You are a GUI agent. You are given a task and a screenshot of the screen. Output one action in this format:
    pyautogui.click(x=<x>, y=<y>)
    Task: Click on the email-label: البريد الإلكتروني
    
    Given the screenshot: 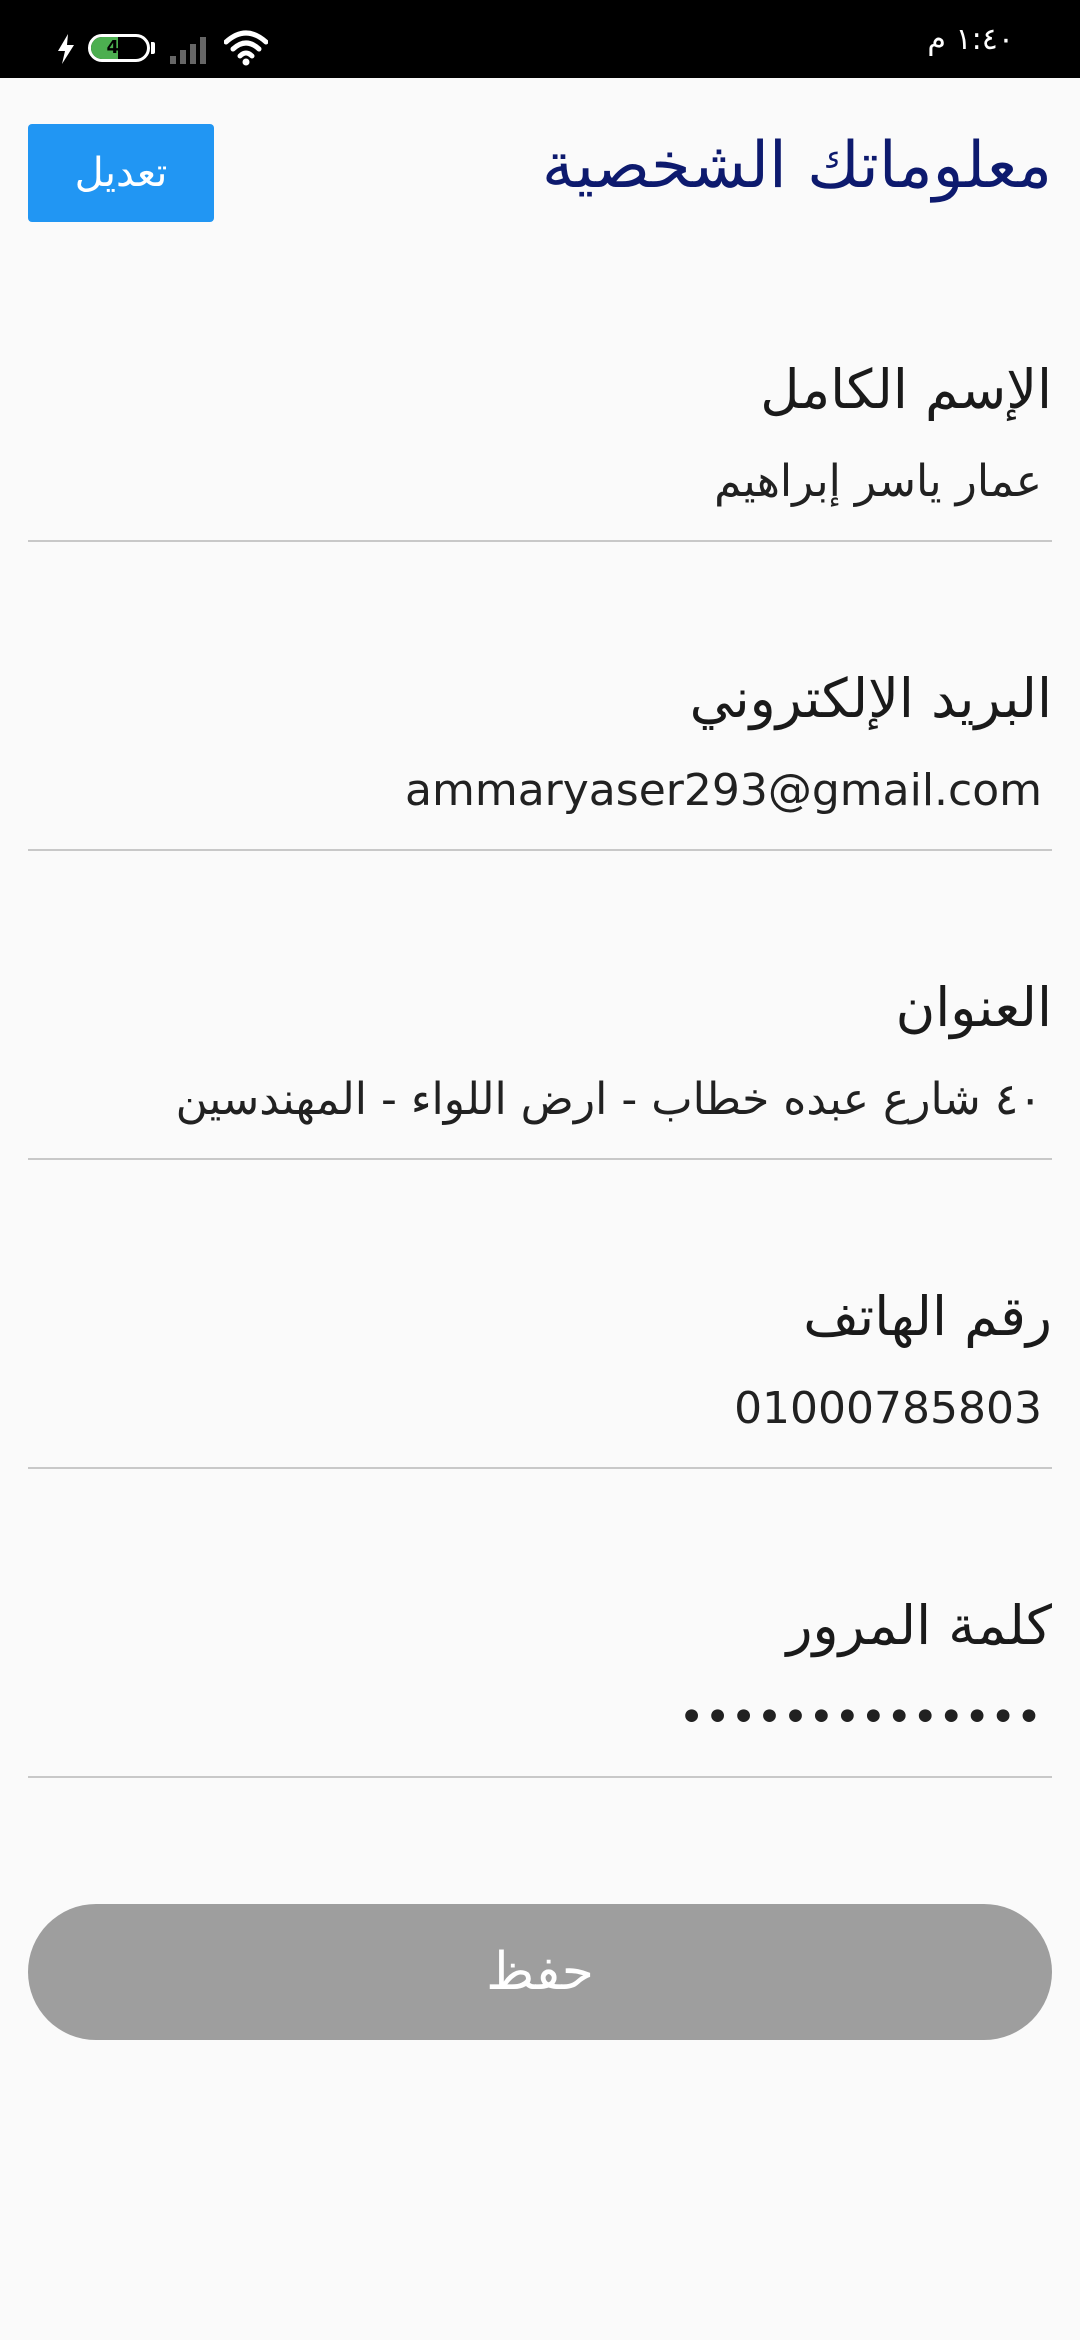 What is the action you would take?
    pyautogui.click(x=870, y=698)
    